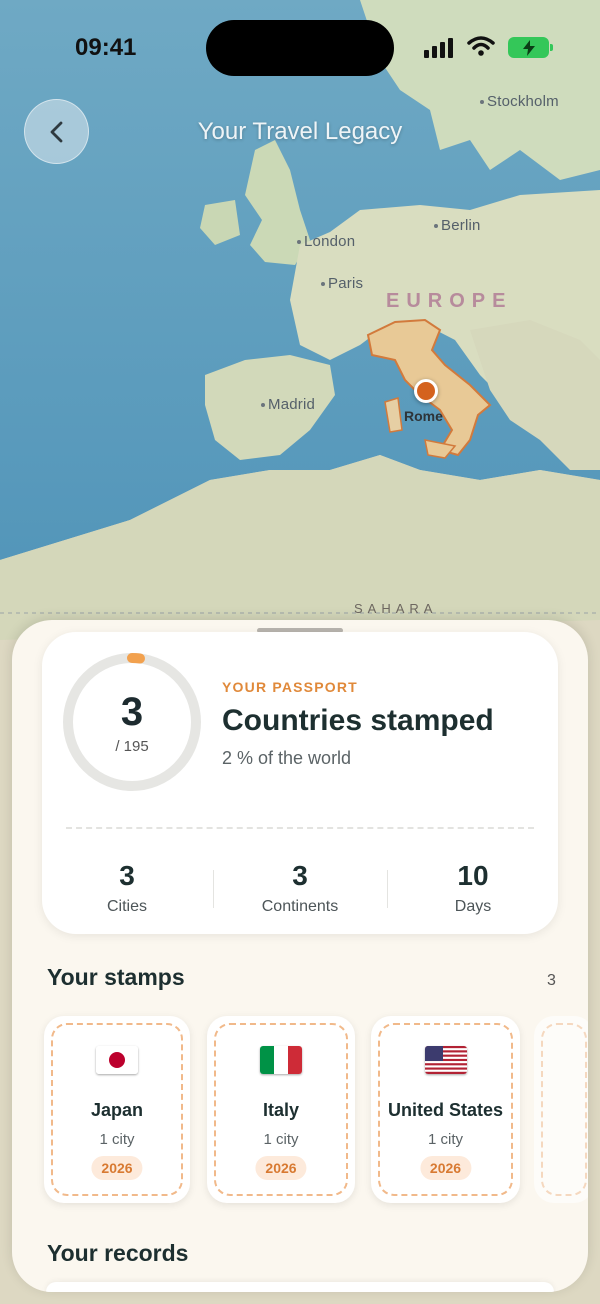 Image resolution: width=600 pixels, height=1304 pixels. Describe the element at coordinates (116, 977) in the screenshot. I see `stamps-section-title: Your stamps` at that location.